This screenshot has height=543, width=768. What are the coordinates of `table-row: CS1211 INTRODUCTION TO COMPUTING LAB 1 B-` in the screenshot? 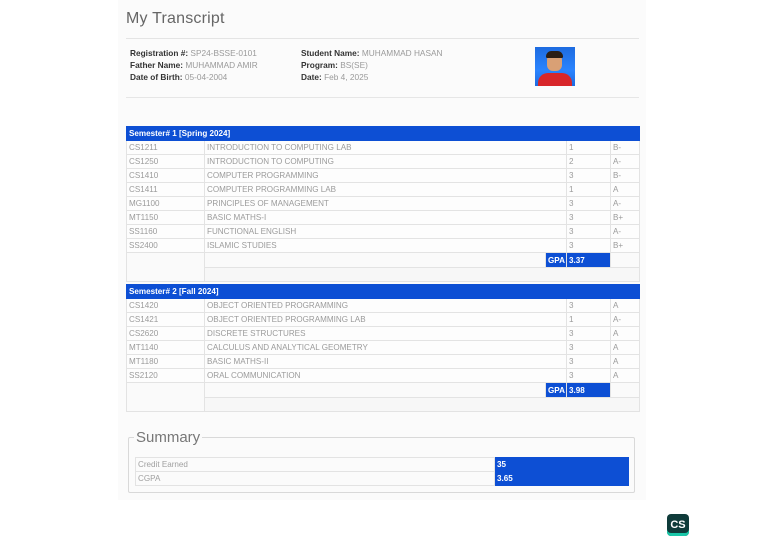 It's located at (383, 147).